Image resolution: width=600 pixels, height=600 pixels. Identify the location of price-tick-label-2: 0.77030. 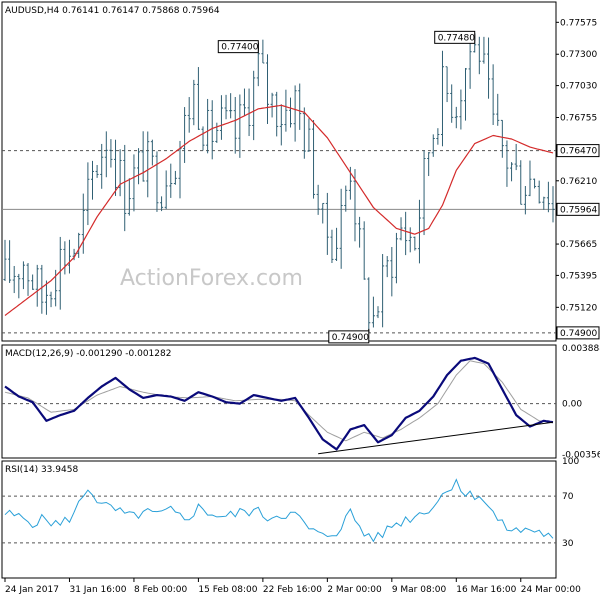
(578, 87).